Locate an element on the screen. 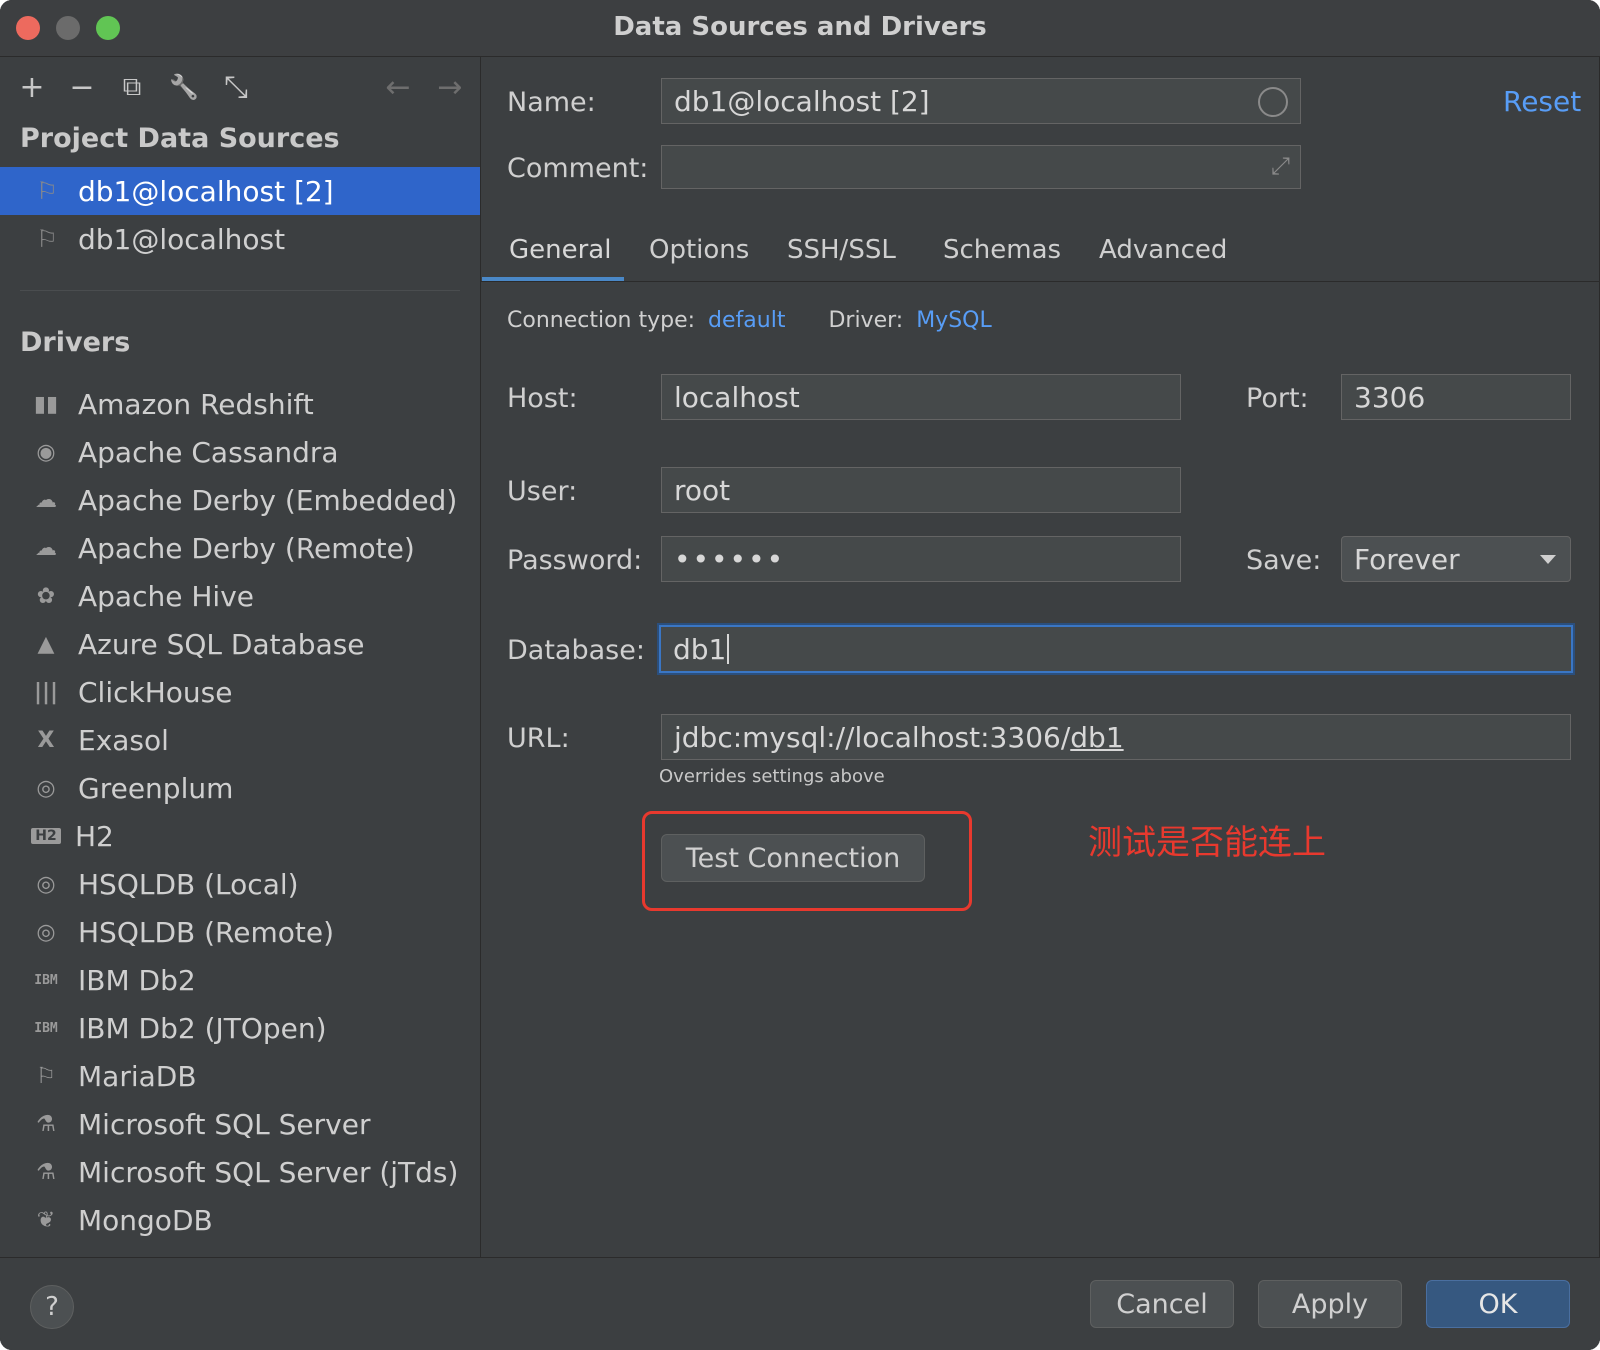 This screenshot has height=1350, width=1600. driver-item: ❦ MongoDB is located at coordinates (240, 1220).